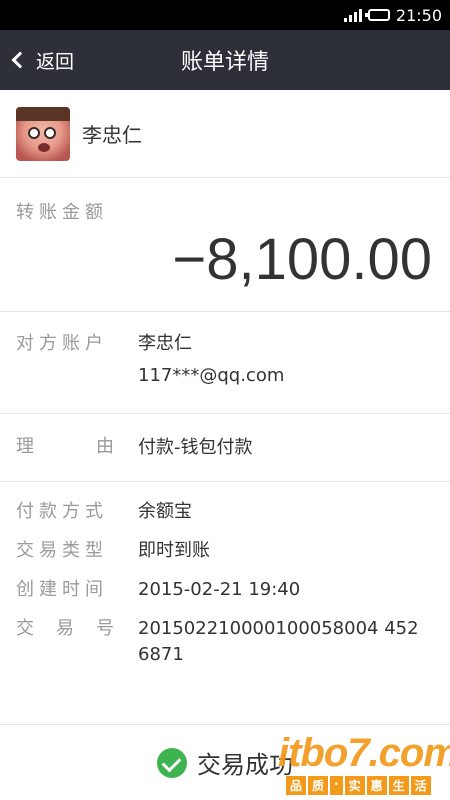 Image resolution: width=450 pixels, height=800 pixels. I want to click on account-section: 对方账户 李忠仁 117***@qq.com, so click(225, 363).